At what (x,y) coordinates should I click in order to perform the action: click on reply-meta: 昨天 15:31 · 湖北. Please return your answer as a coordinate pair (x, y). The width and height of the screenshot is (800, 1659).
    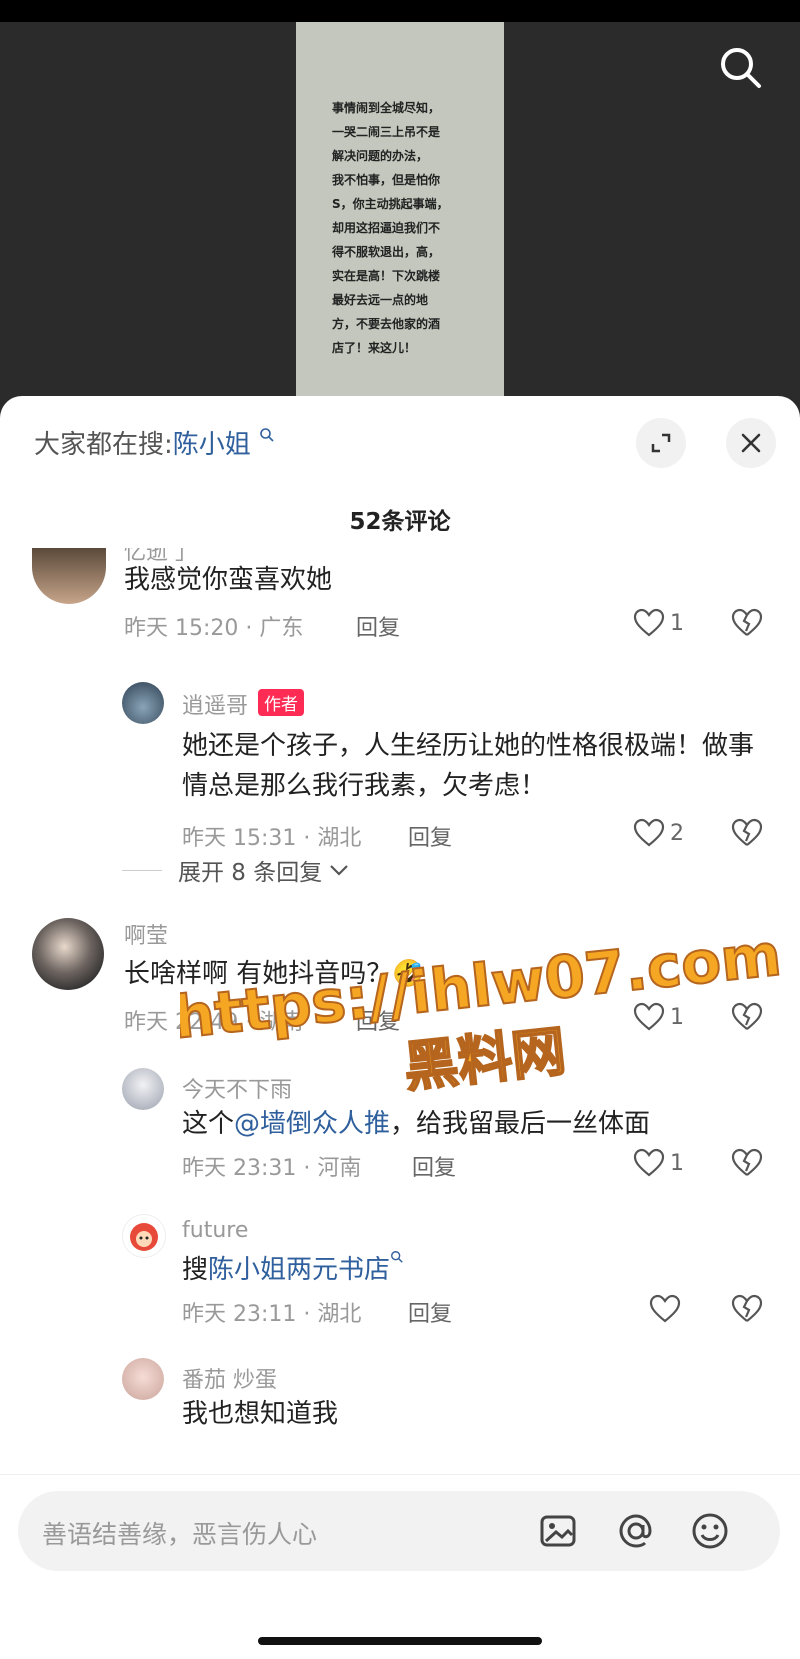
    Looking at the image, I should click on (272, 838).